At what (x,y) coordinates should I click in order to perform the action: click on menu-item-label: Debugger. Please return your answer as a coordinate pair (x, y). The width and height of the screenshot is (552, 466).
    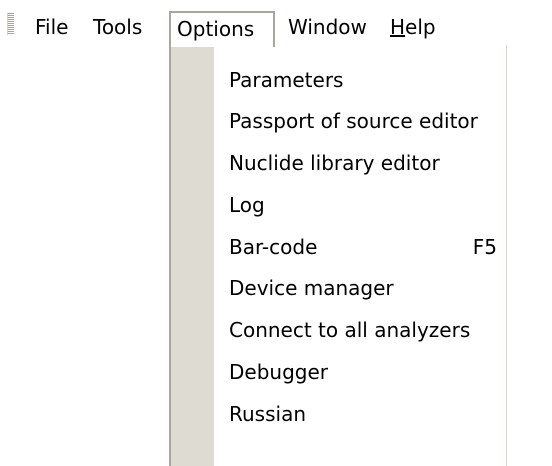
    Looking at the image, I should click on (278, 372).